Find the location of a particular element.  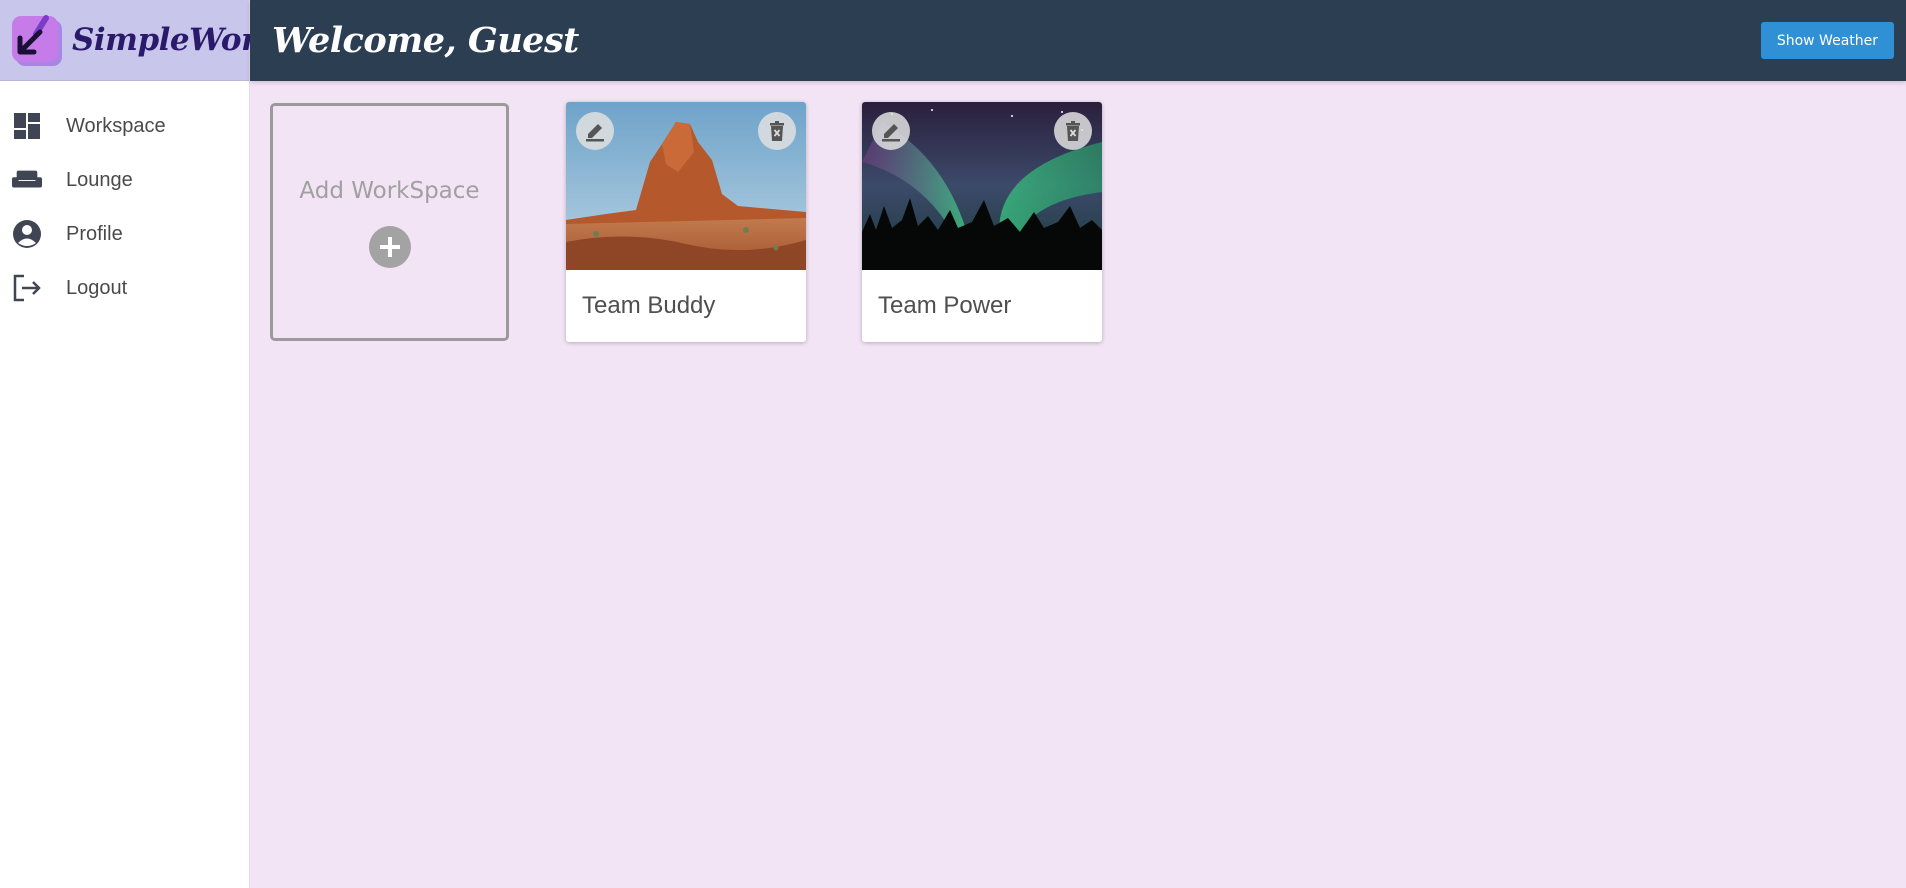

sidebar-item-label: Logout is located at coordinates (97, 287).